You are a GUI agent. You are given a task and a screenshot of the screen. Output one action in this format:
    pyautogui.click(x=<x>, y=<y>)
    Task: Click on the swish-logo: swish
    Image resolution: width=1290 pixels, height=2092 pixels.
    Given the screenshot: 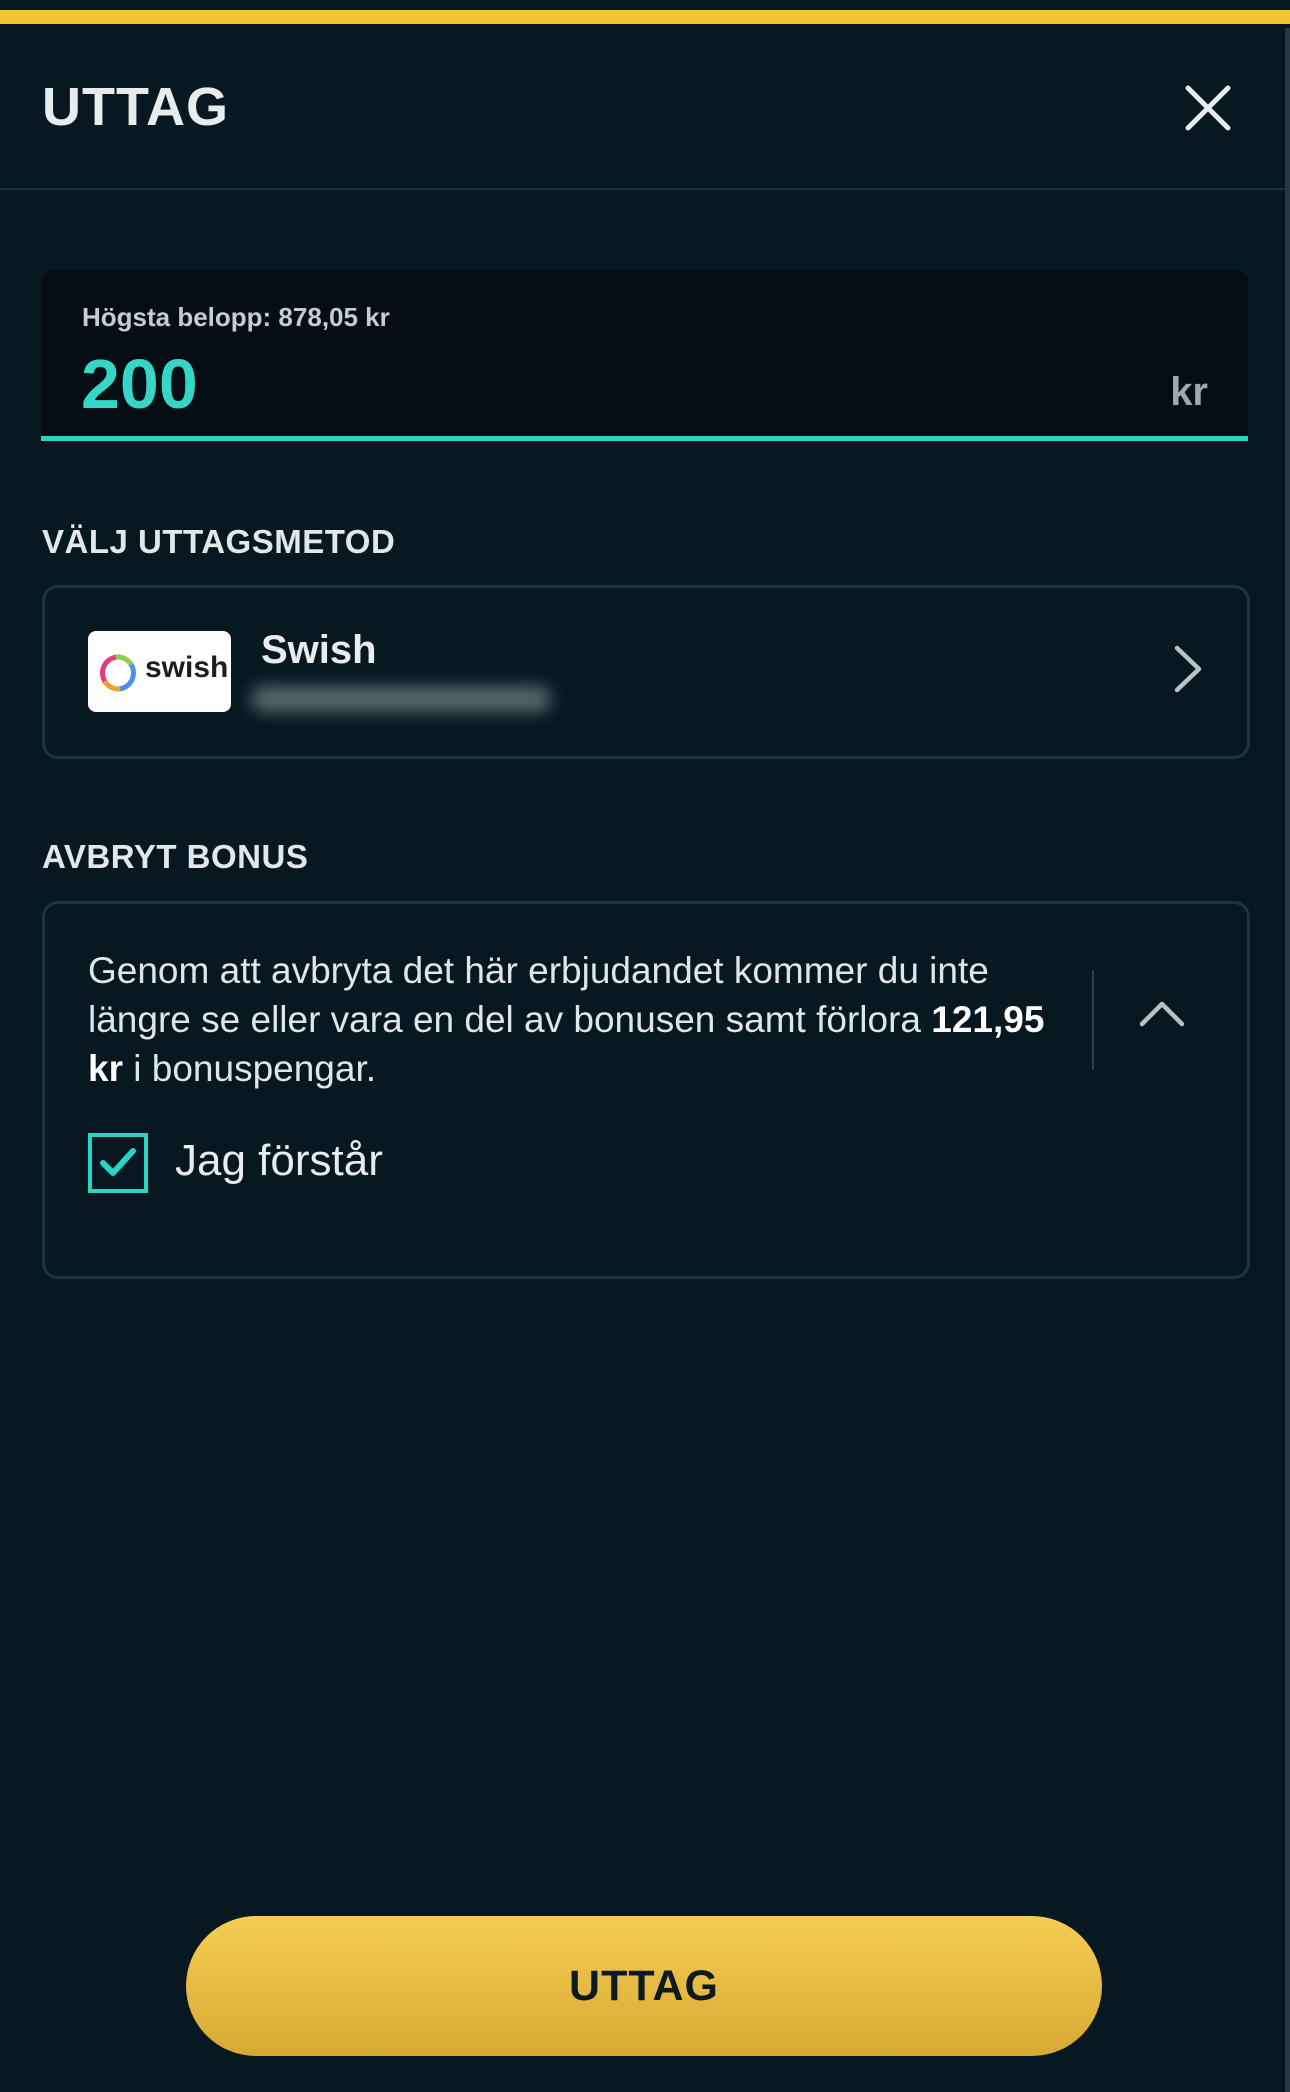 What is the action you would take?
    pyautogui.click(x=159, y=671)
    